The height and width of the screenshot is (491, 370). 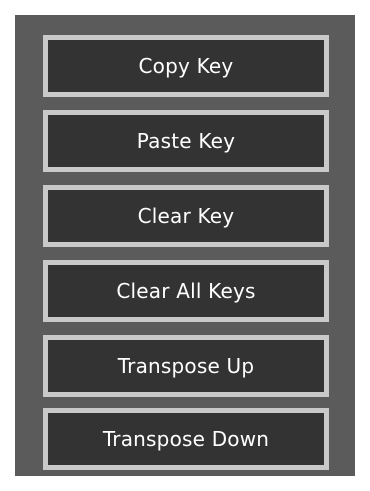 I want to click on transpose-up-button: Transpose Up, so click(x=186, y=366).